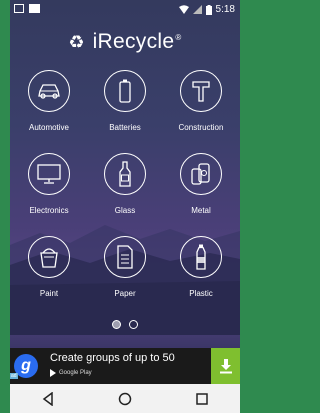 The width and height of the screenshot is (320, 413). I want to click on document-icon, so click(125, 257).